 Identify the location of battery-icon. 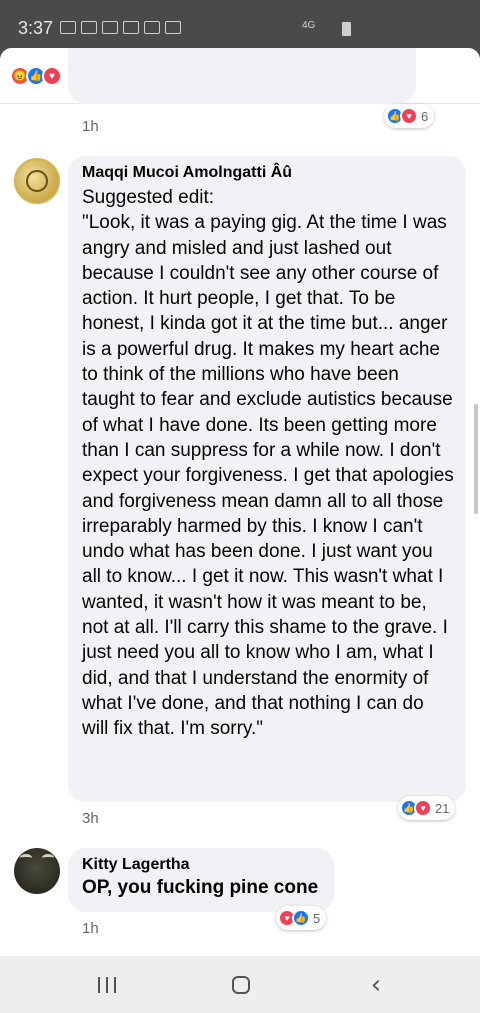
(346, 29).